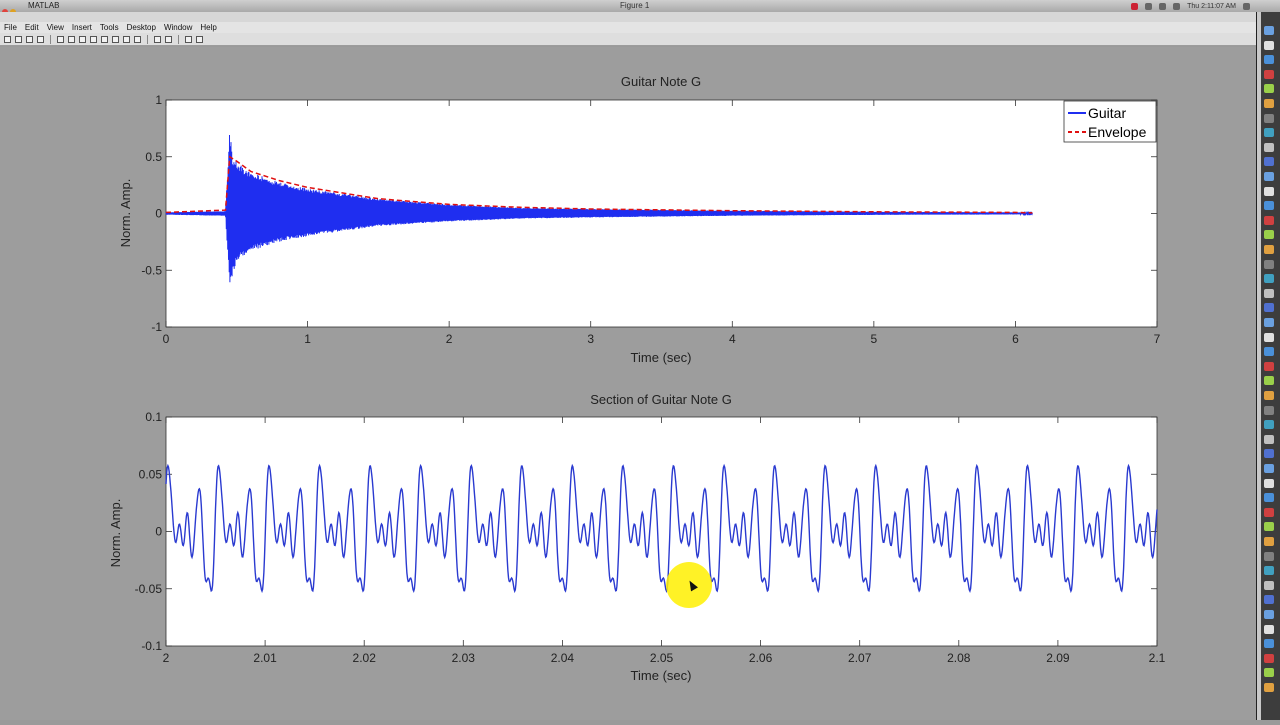 The width and height of the screenshot is (1280, 725). What do you see at coordinates (82, 27) in the screenshot?
I see `menu-insert: Insert` at bounding box center [82, 27].